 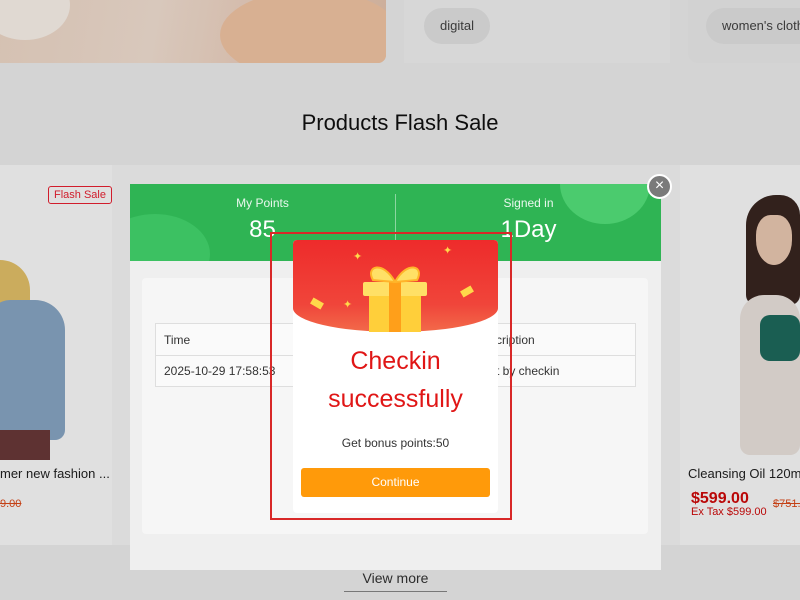 What do you see at coordinates (391, 376) in the screenshot?
I see `highlight-box` at bounding box center [391, 376].